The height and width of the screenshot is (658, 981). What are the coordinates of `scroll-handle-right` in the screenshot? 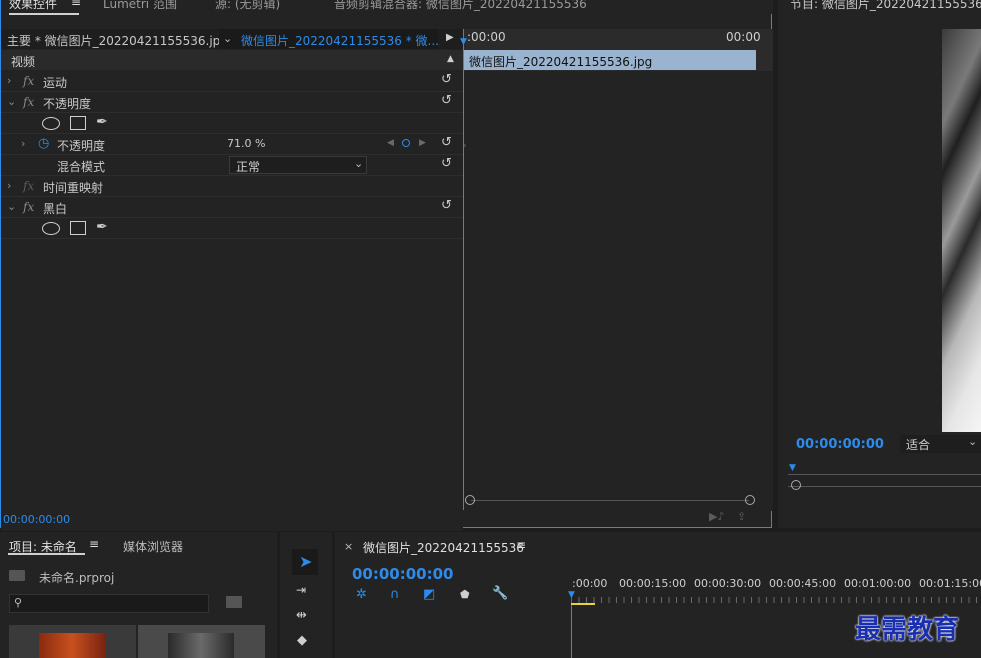 It's located at (750, 500).